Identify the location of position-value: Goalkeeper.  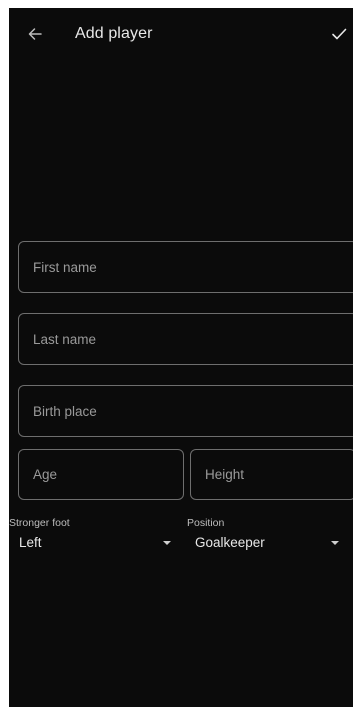
(230, 542).